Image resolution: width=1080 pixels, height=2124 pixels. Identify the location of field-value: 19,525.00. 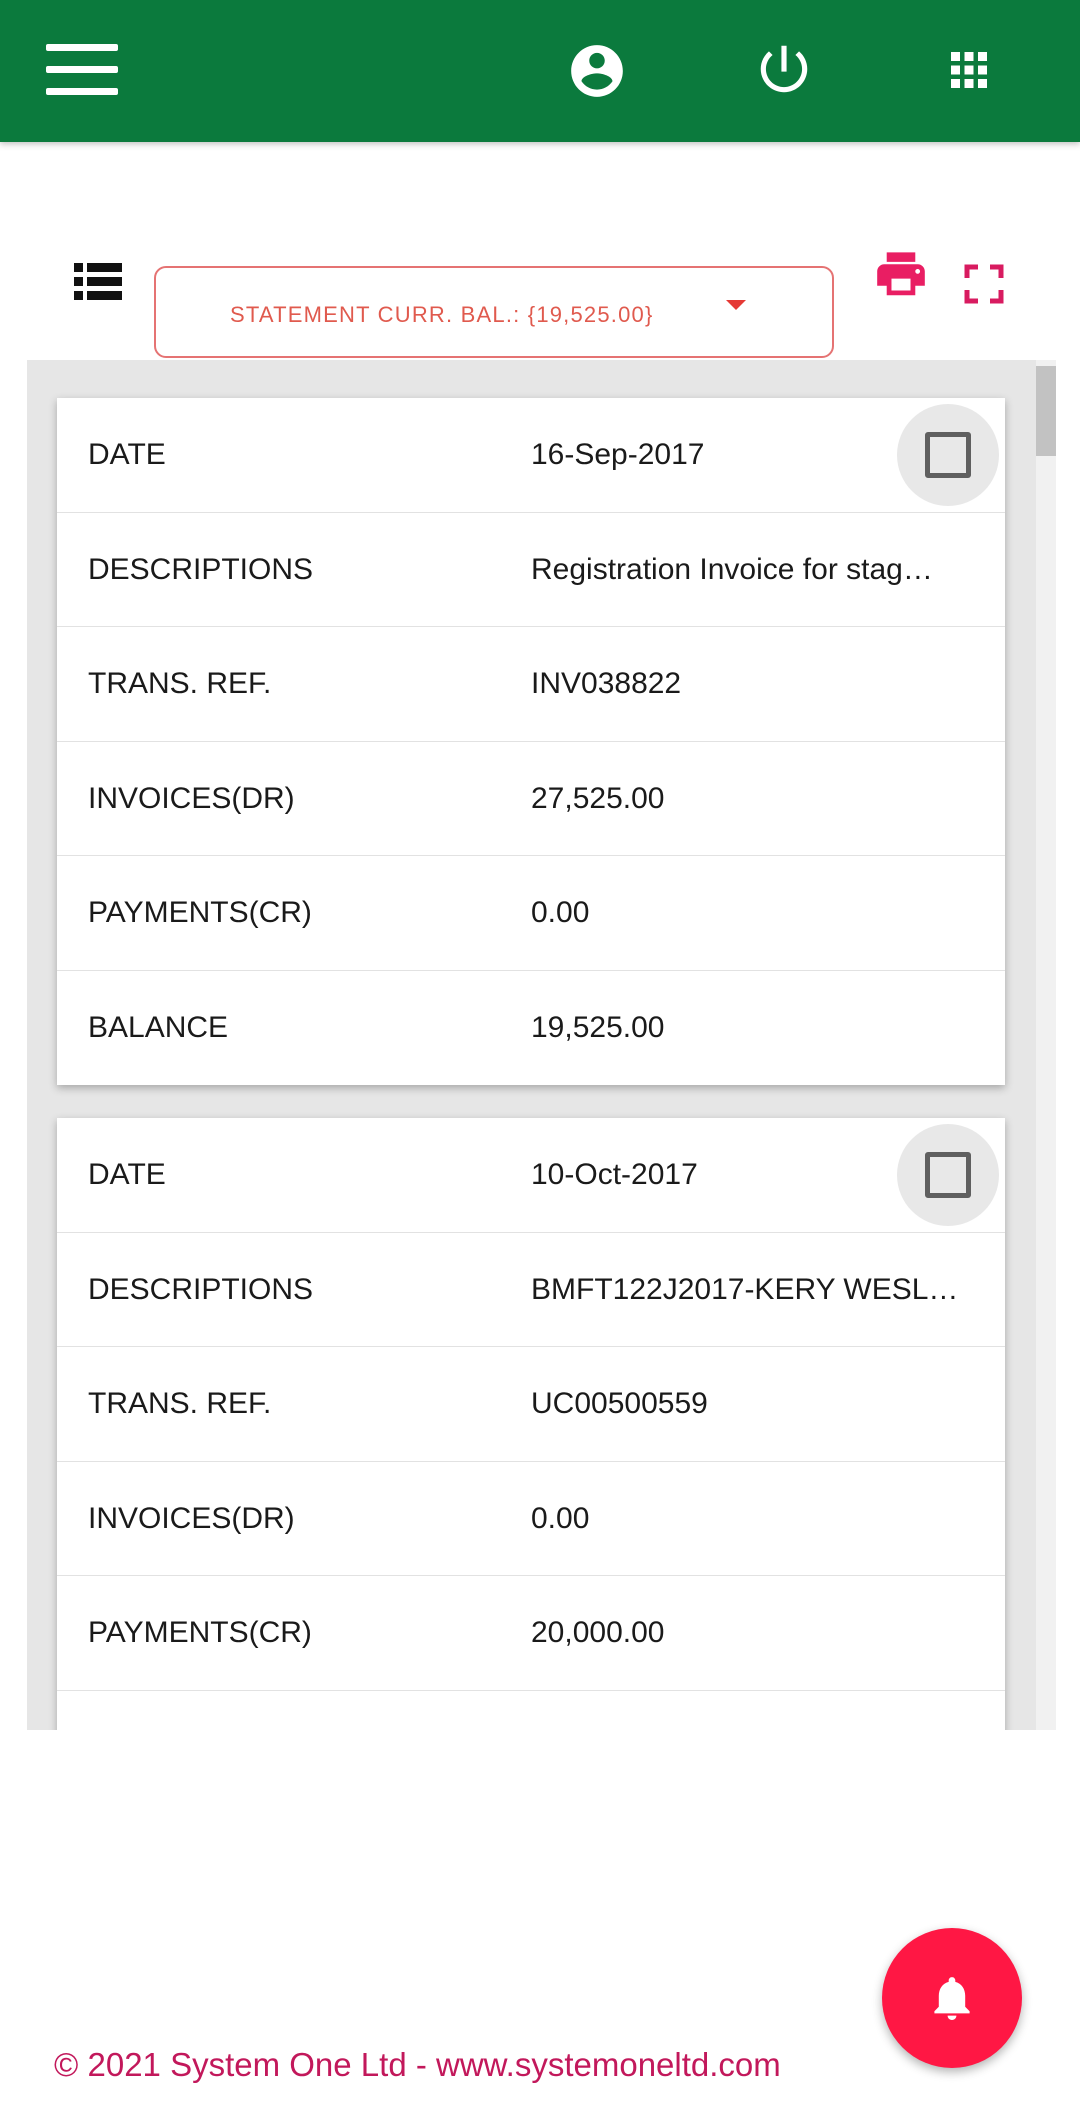
(598, 1027).